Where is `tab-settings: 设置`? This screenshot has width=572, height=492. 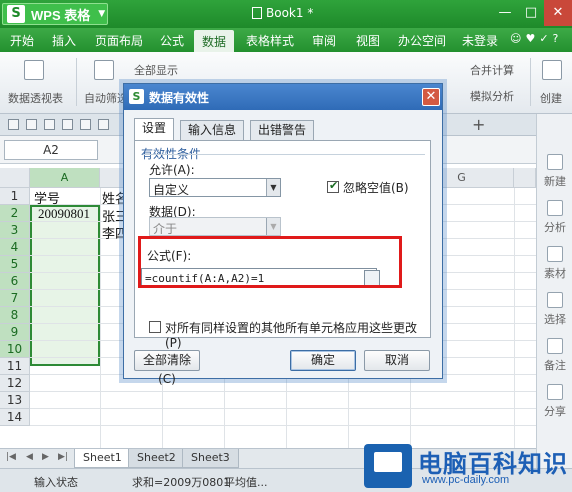 tab-settings: 设置 is located at coordinates (154, 129).